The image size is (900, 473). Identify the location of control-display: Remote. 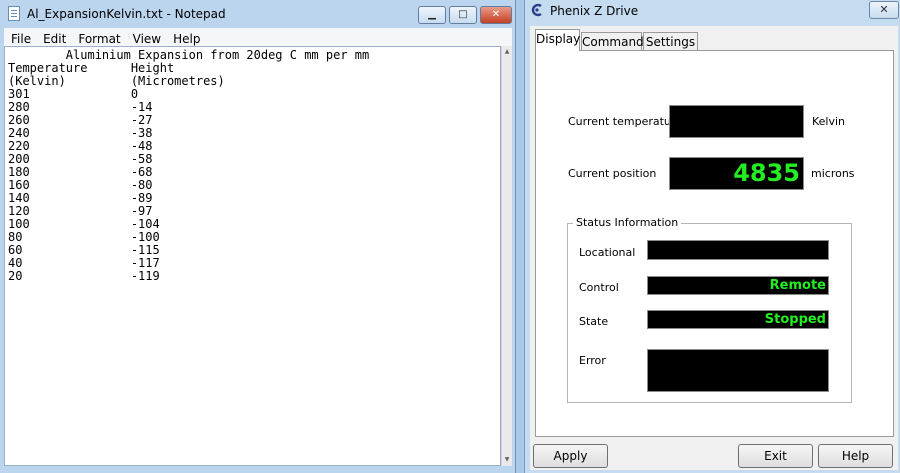
(738, 285).